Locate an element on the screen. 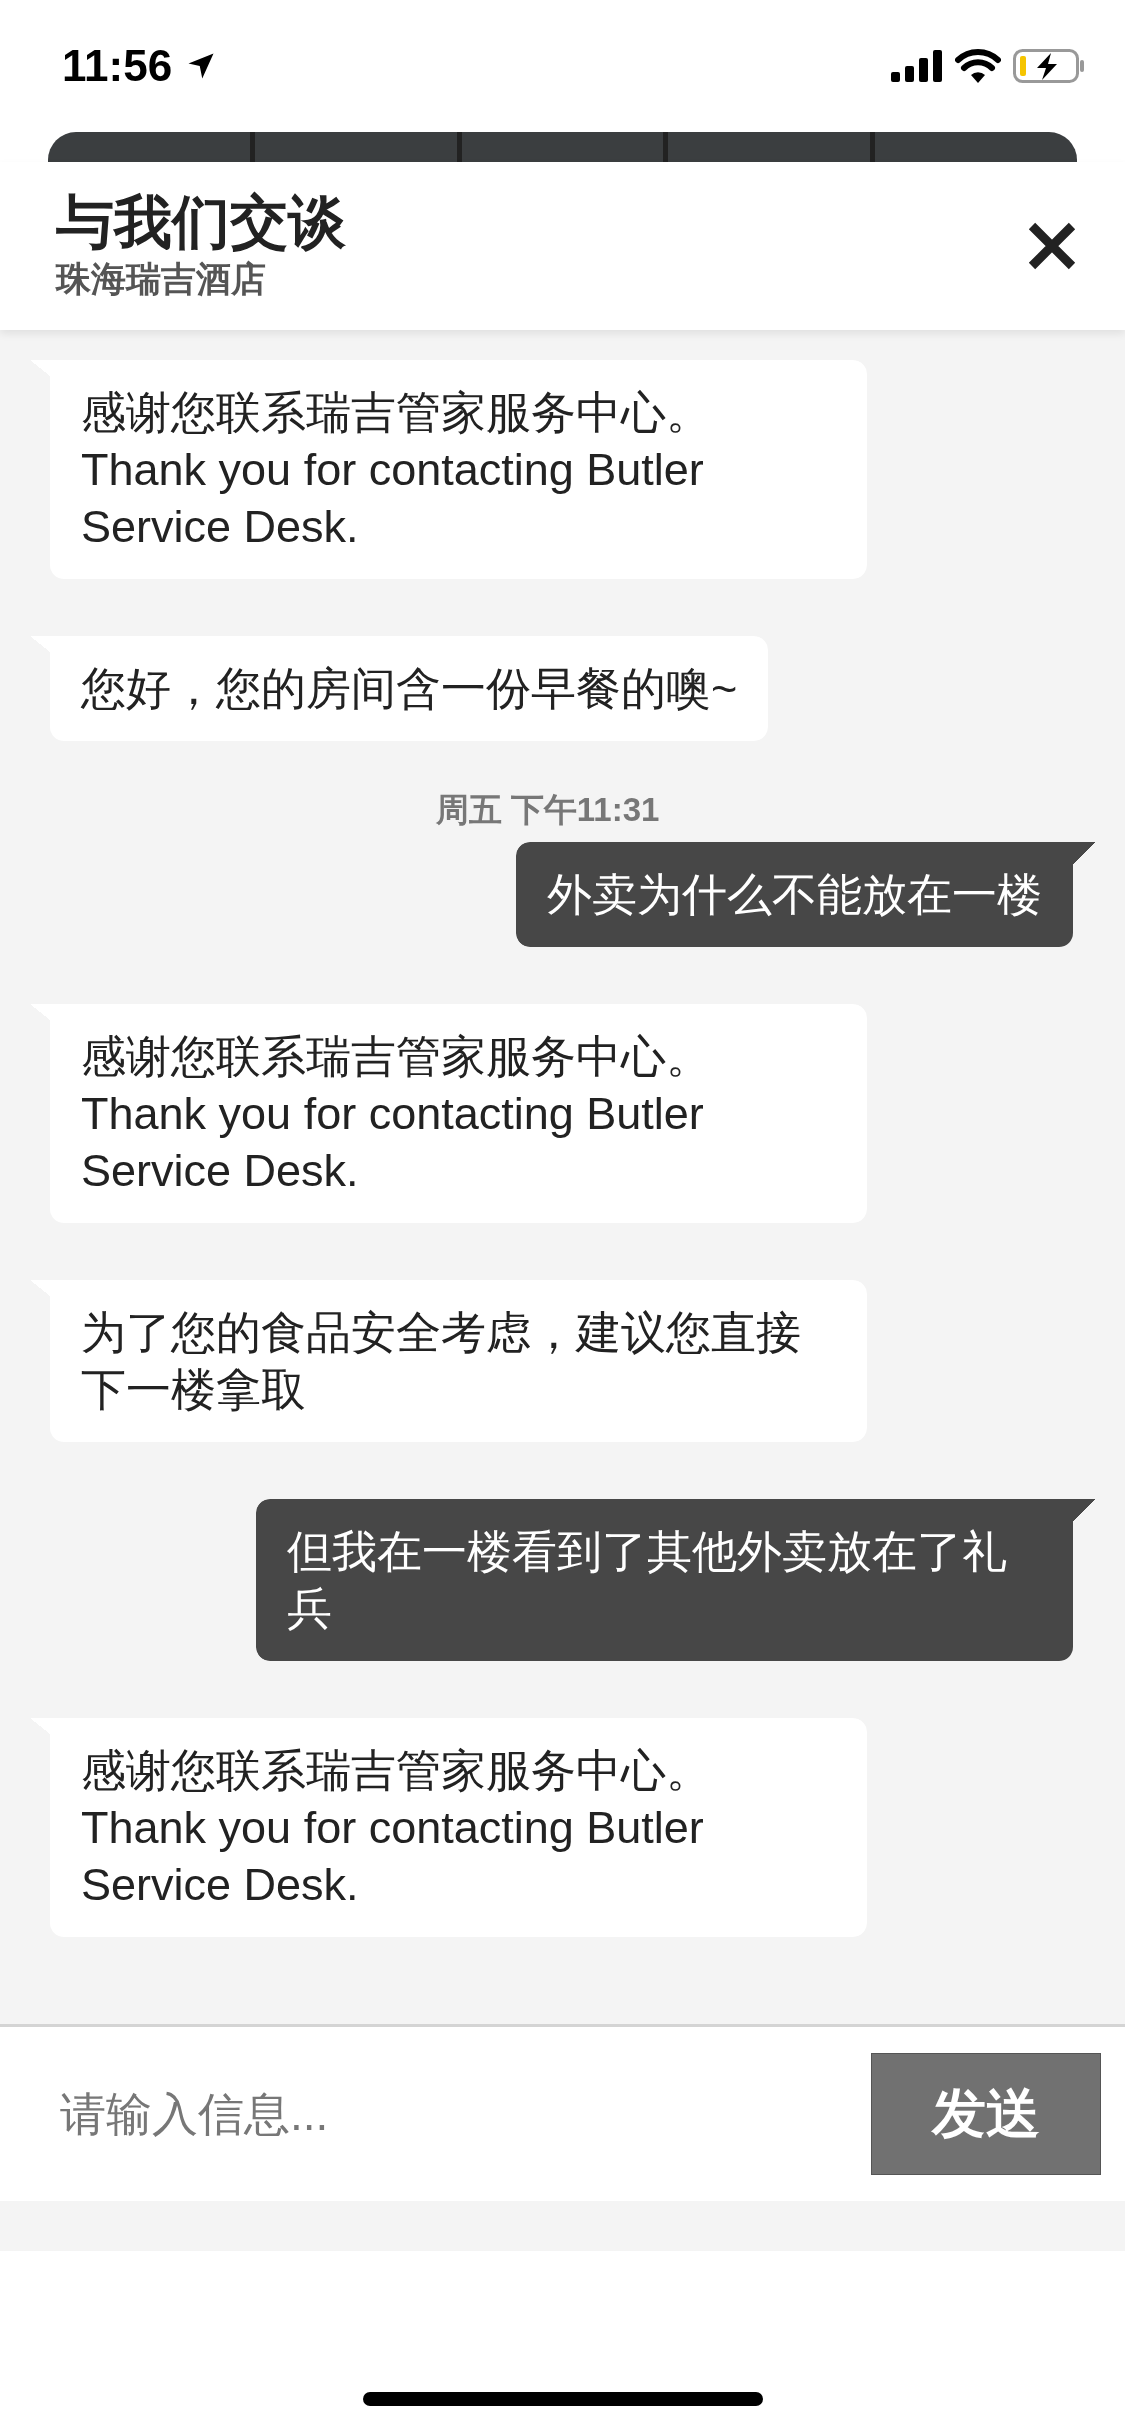 The height and width of the screenshot is (2436, 1125). close-button is located at coordinates (1052, 246).